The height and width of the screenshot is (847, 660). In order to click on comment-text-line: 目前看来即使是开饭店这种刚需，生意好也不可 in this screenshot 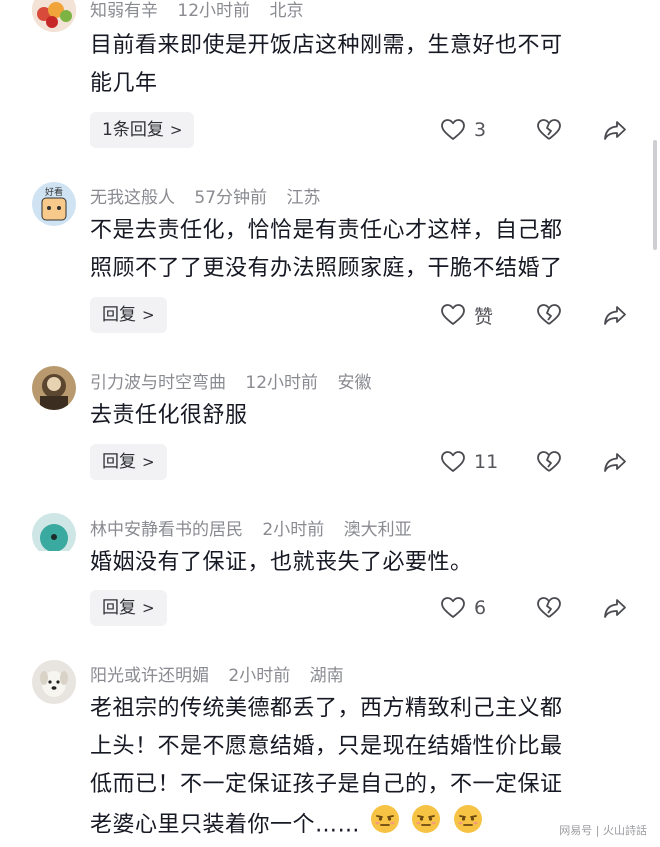, I will do `click(326, 45)`.